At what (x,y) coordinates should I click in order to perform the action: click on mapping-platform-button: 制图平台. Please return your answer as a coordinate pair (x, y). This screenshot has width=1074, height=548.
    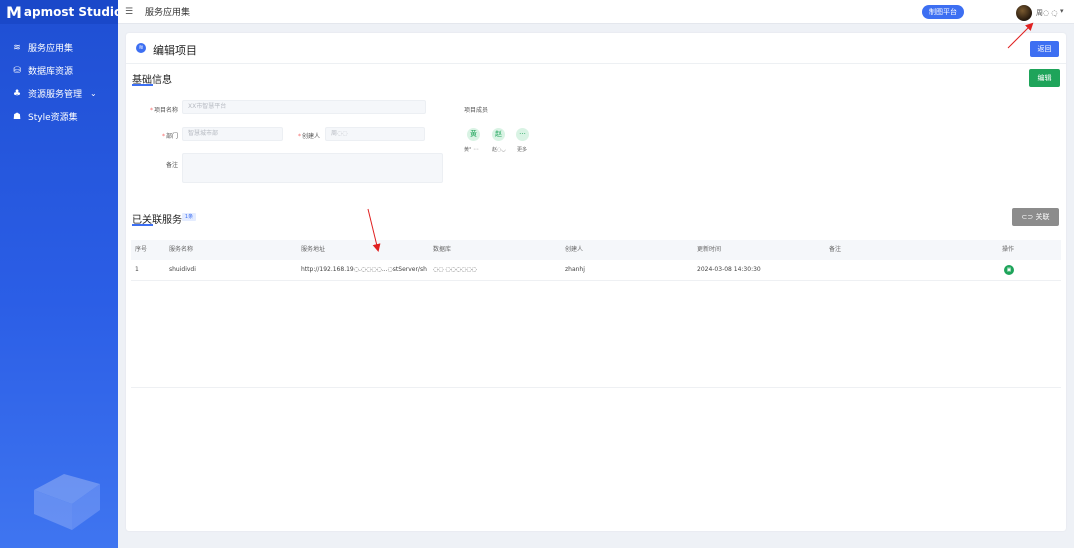
    Looking at the image, I should click on (943, 12).